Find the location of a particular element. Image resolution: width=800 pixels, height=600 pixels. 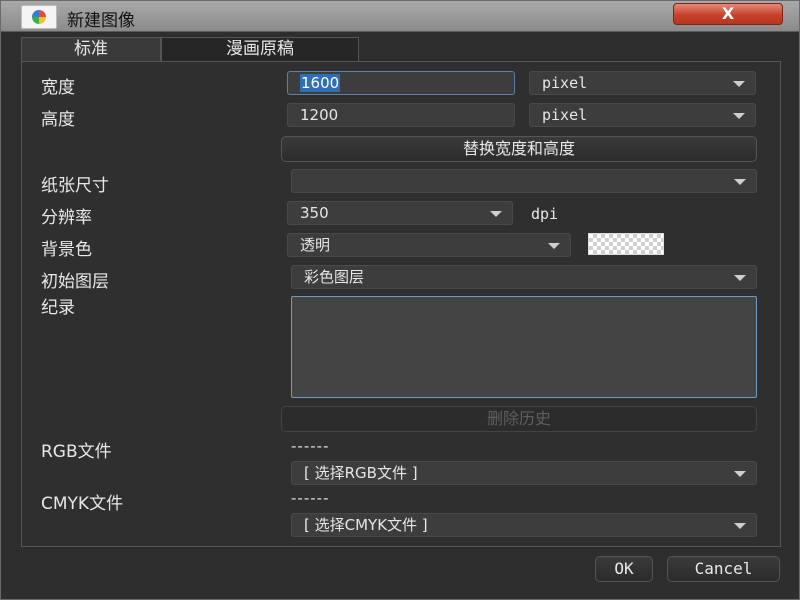

resolution-select: 350 is located at coordinates (400, 213).